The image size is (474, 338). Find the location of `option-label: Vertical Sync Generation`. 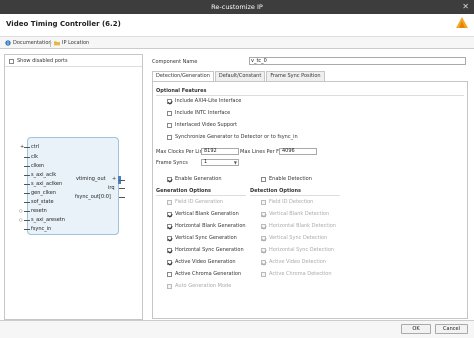

option-label: Vertical Sync Generation is located at coordinates (206, 238).